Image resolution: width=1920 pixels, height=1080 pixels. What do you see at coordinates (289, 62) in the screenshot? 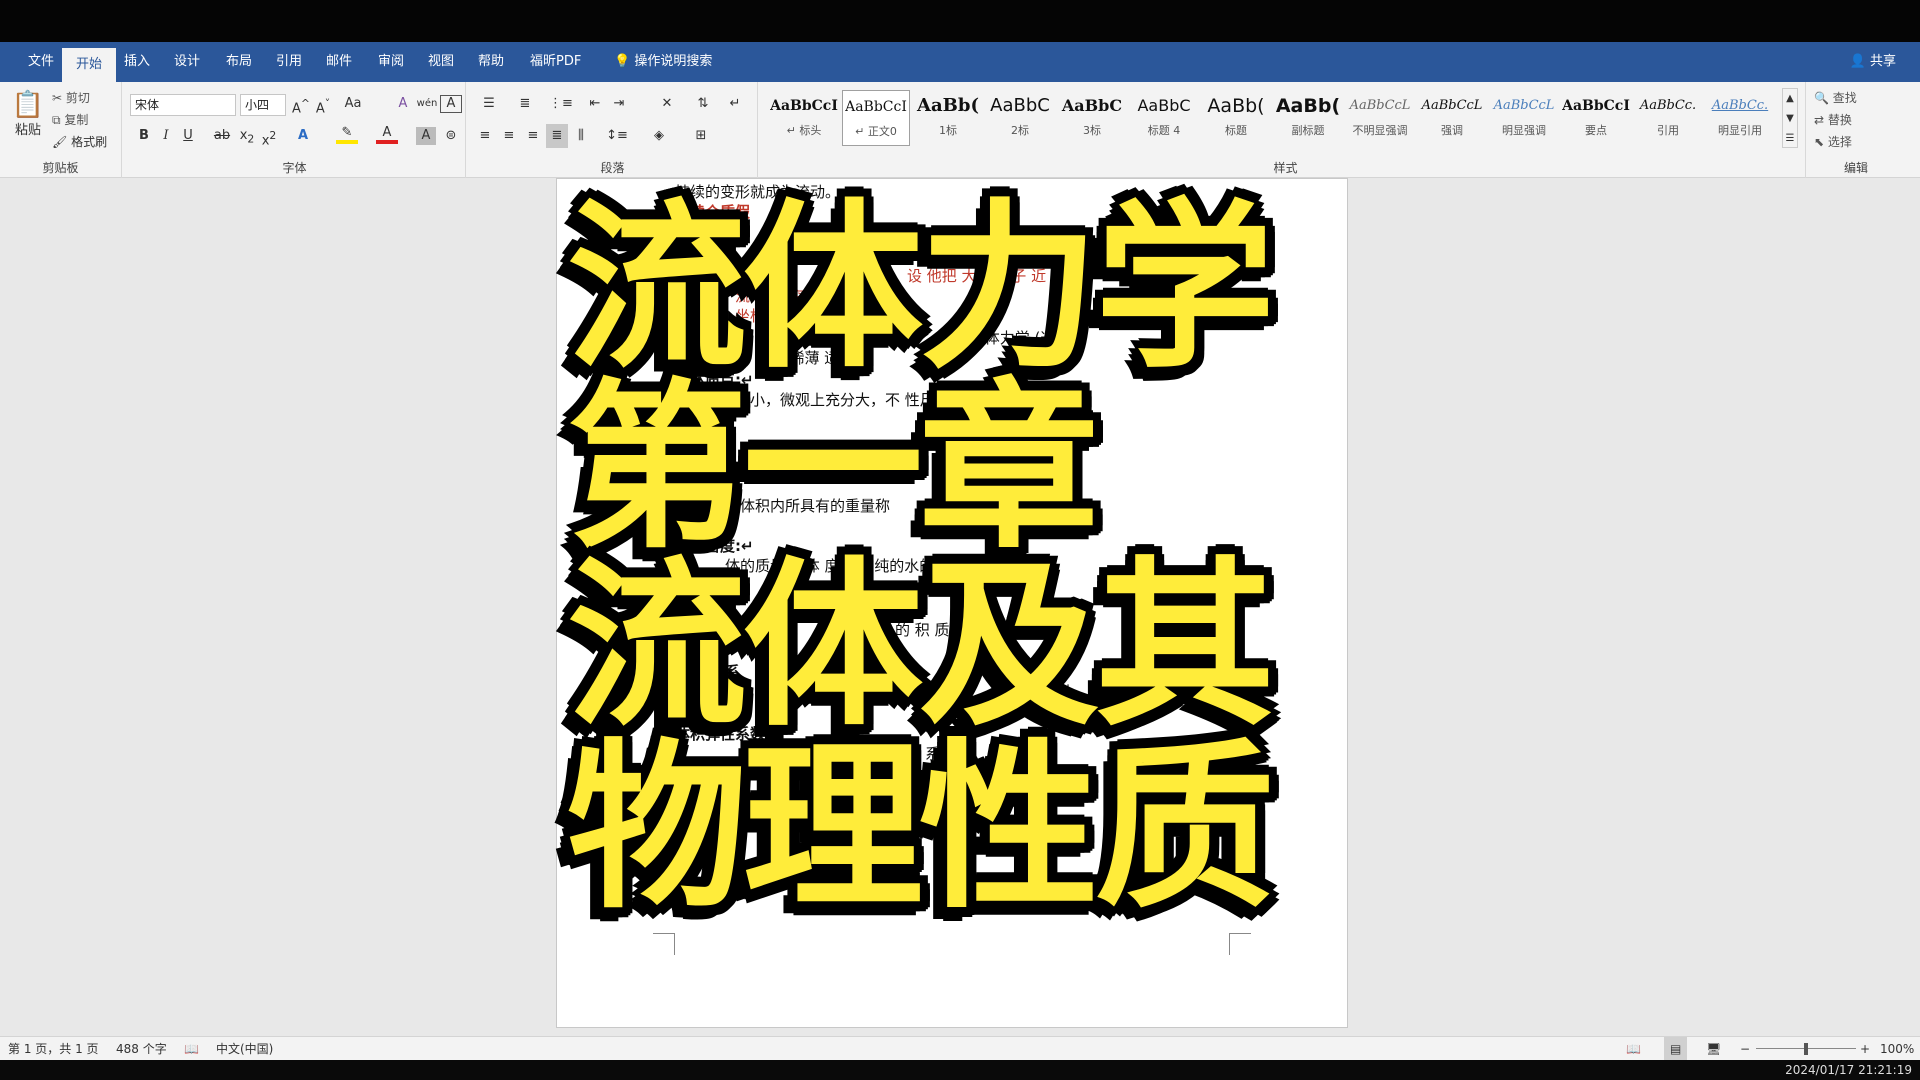
I see `tab-references: 引用` at bounding box center [289, 62].